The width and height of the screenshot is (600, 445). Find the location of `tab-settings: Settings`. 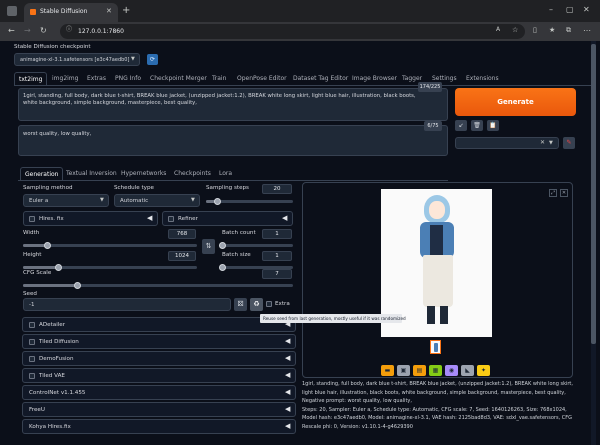

tab-settings: Settings is located at coordinates (444, 78).